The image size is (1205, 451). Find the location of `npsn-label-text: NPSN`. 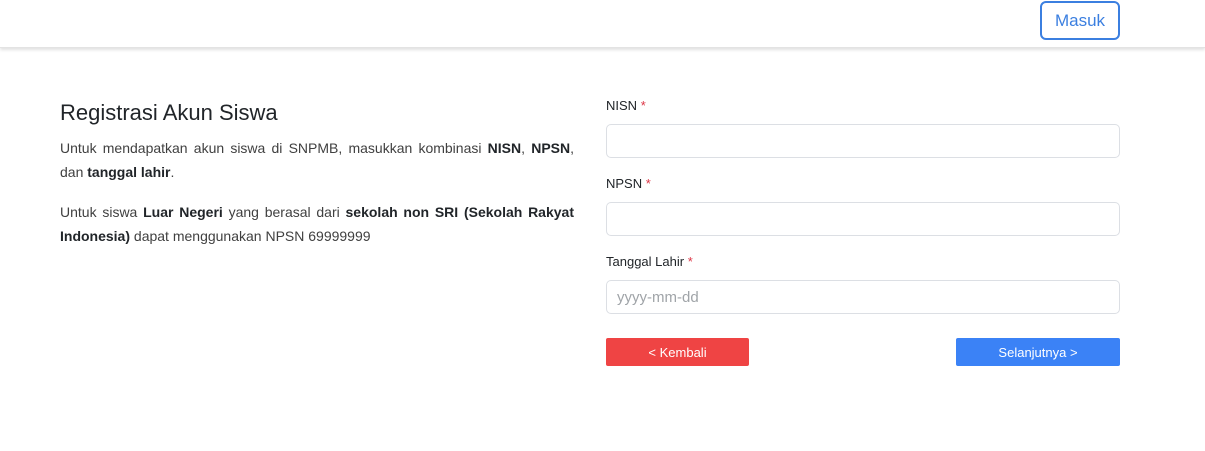

npsn-label-text: NPSN is located at coordinates (624, 183).